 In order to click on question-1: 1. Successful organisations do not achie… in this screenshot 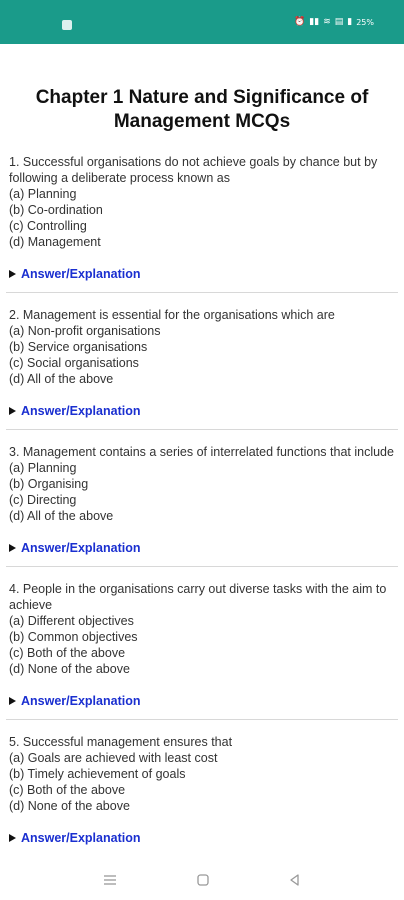, I will do `click(202, 218)`.